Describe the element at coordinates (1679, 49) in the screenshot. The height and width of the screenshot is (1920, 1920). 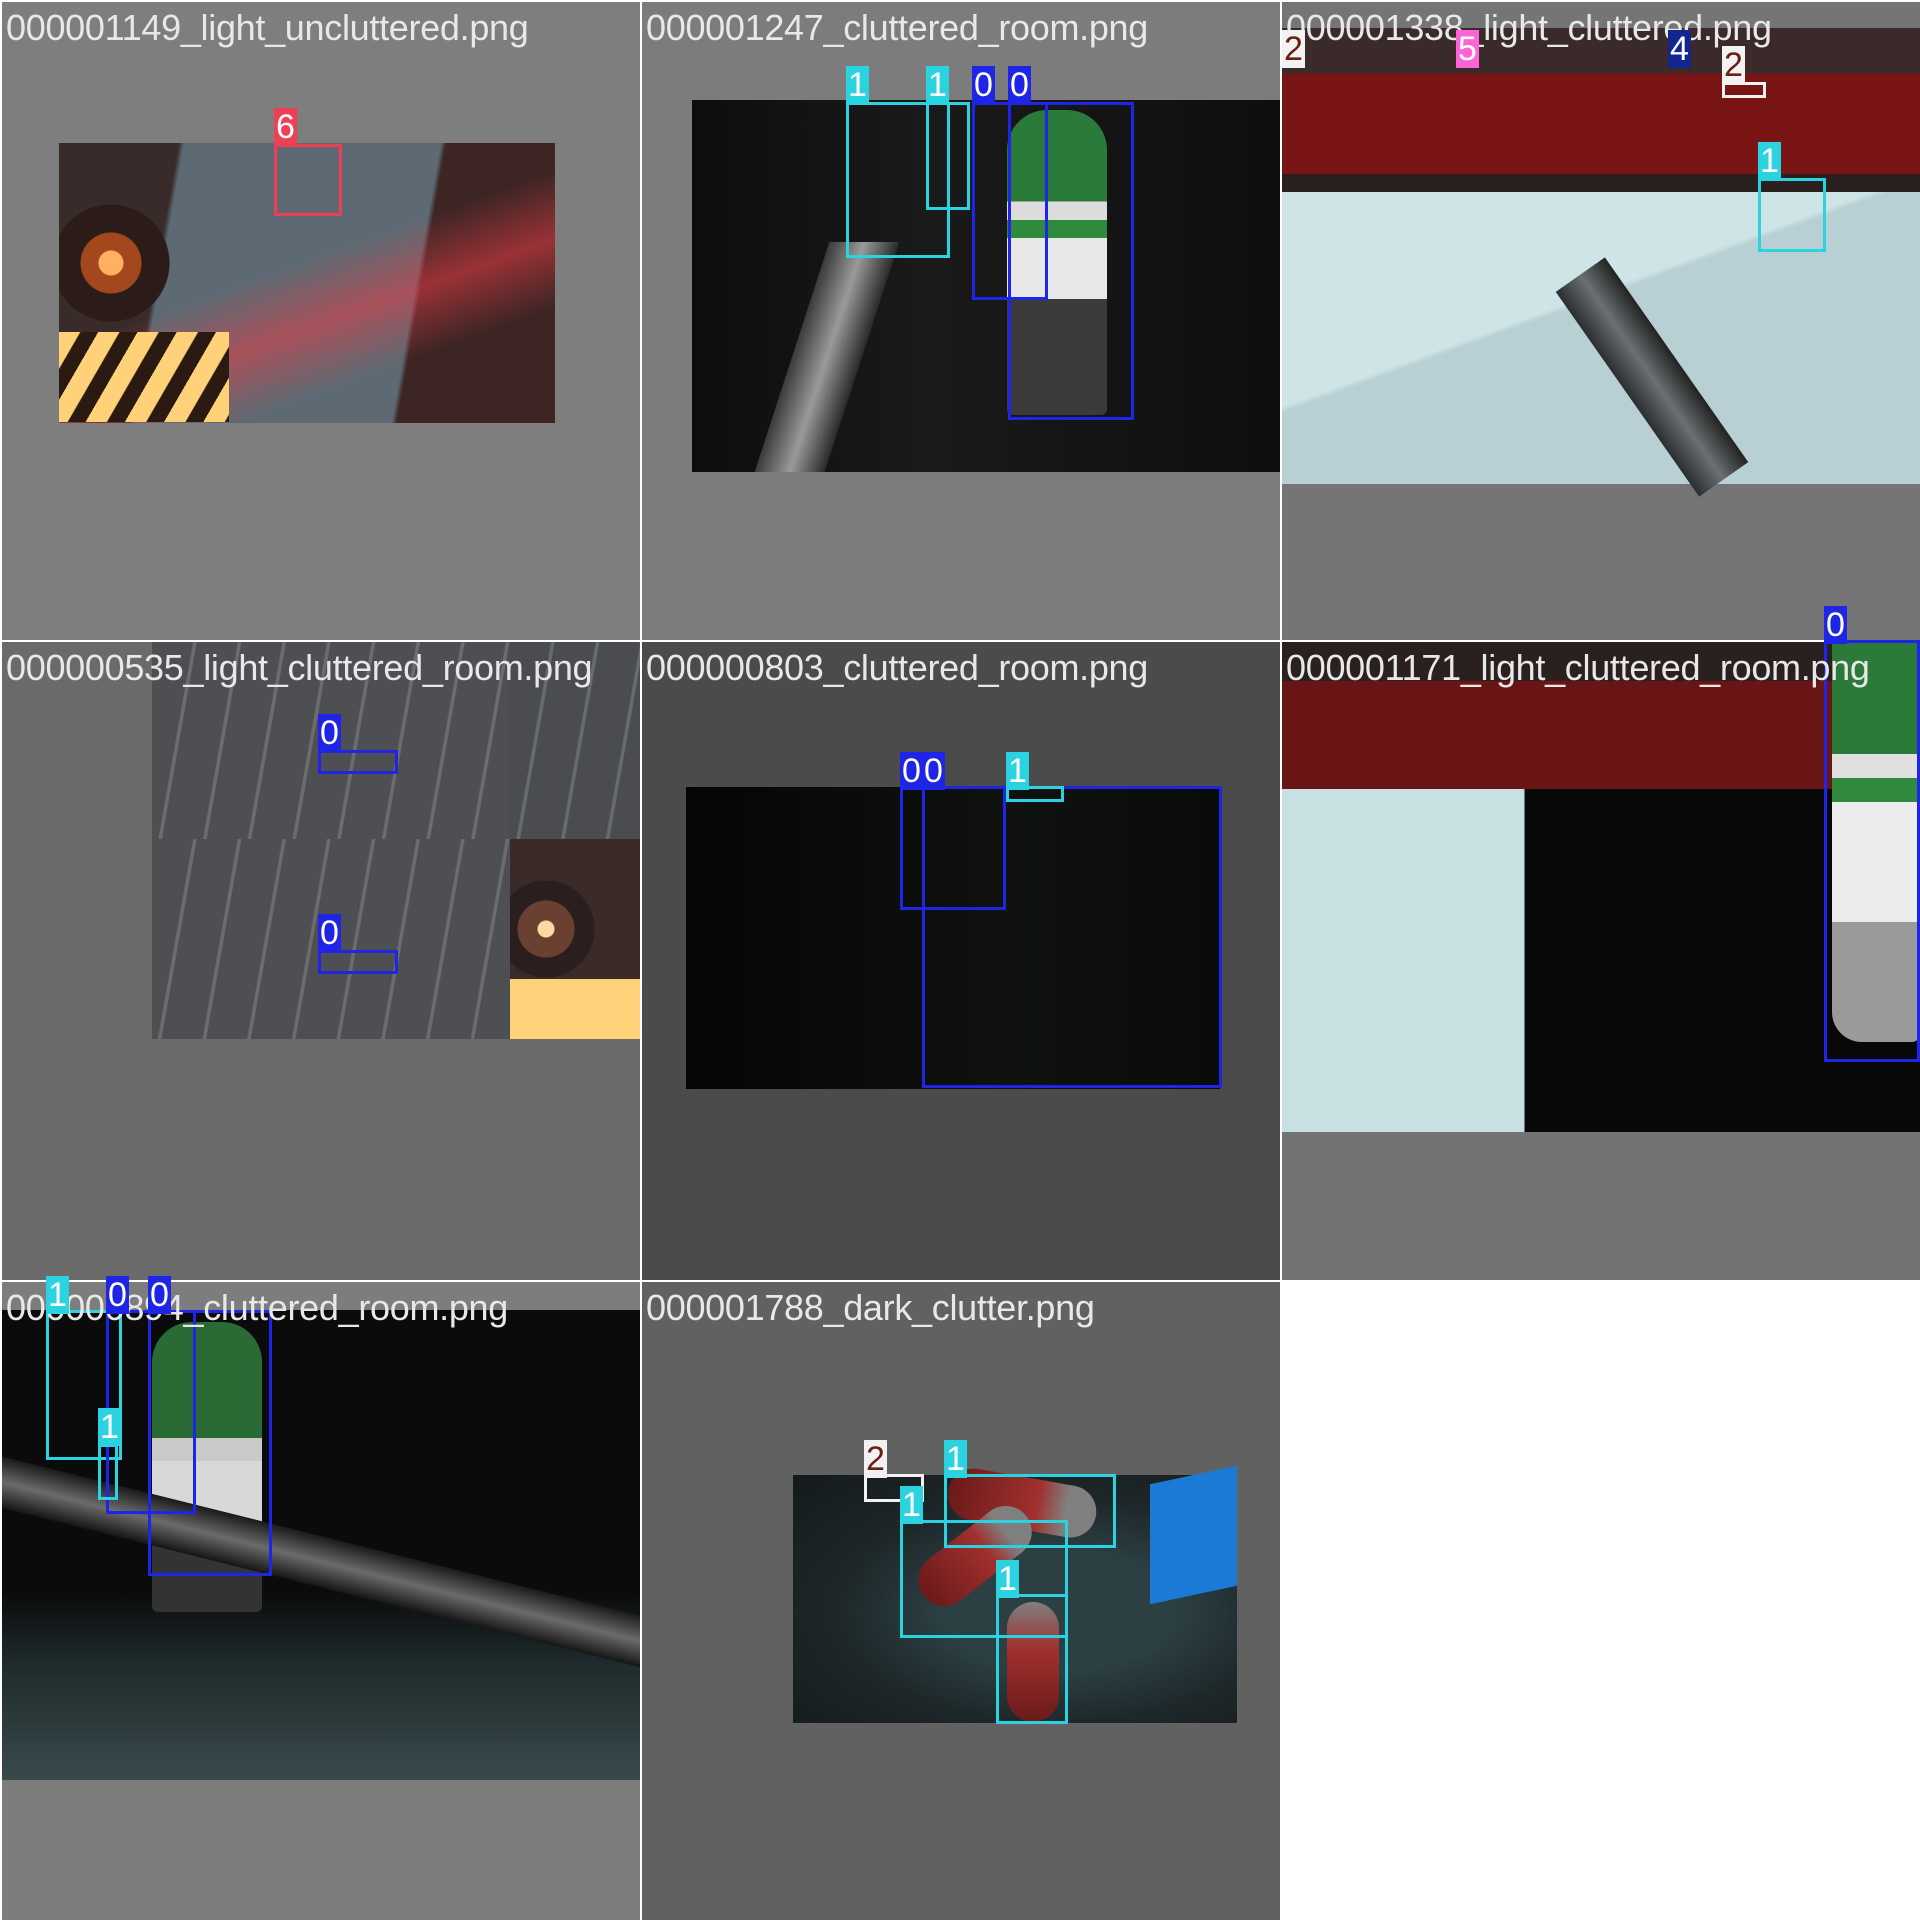
I see `class-label: 4` at that location.